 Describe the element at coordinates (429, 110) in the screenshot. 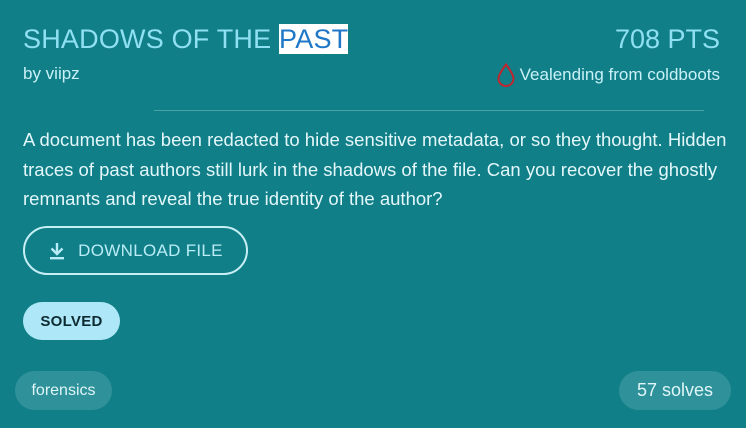

I see `divider` at that location.